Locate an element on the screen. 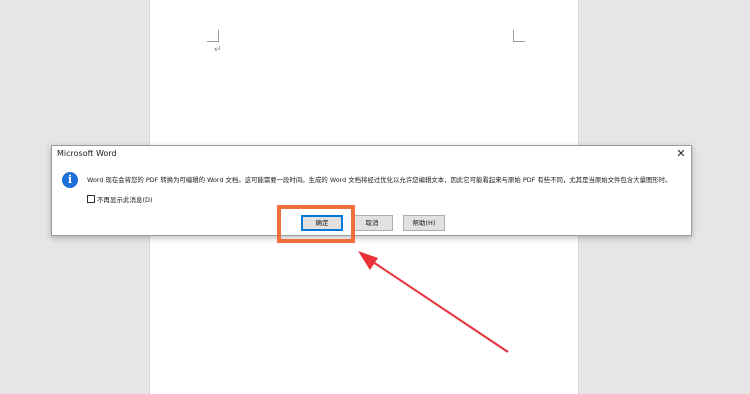 The height and width of the screenshot is (394, 750). pointer-arrow-icon is located at coordinates (433, 302).